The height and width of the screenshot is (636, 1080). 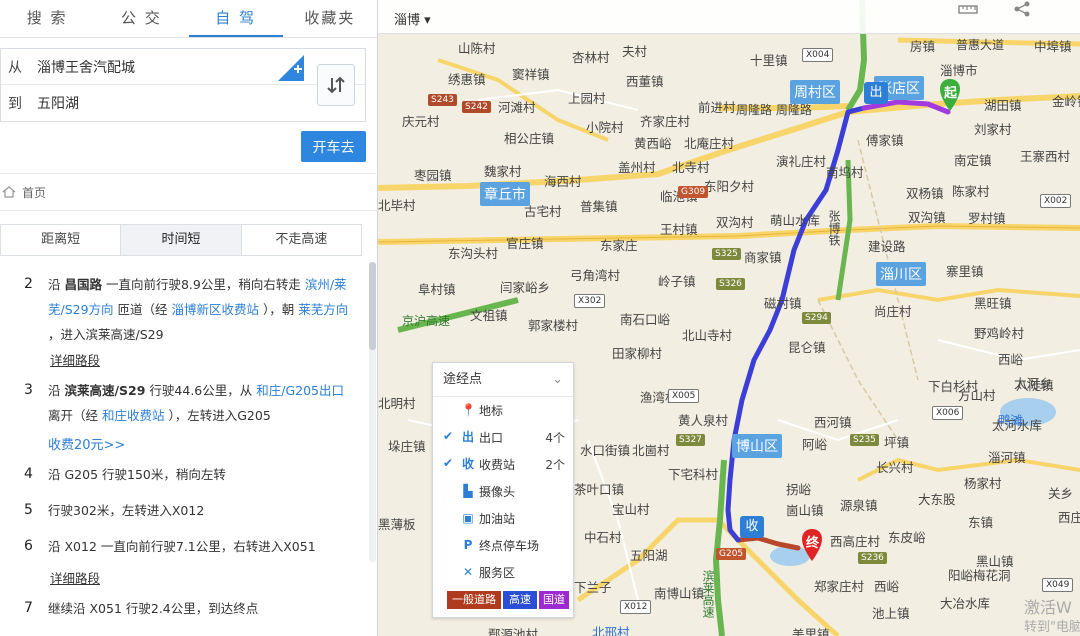 What do you see at coordinates (599, 489) in the screenshot?
I see `place-label: 茶叶口镇` at bounding box center [599, 489].